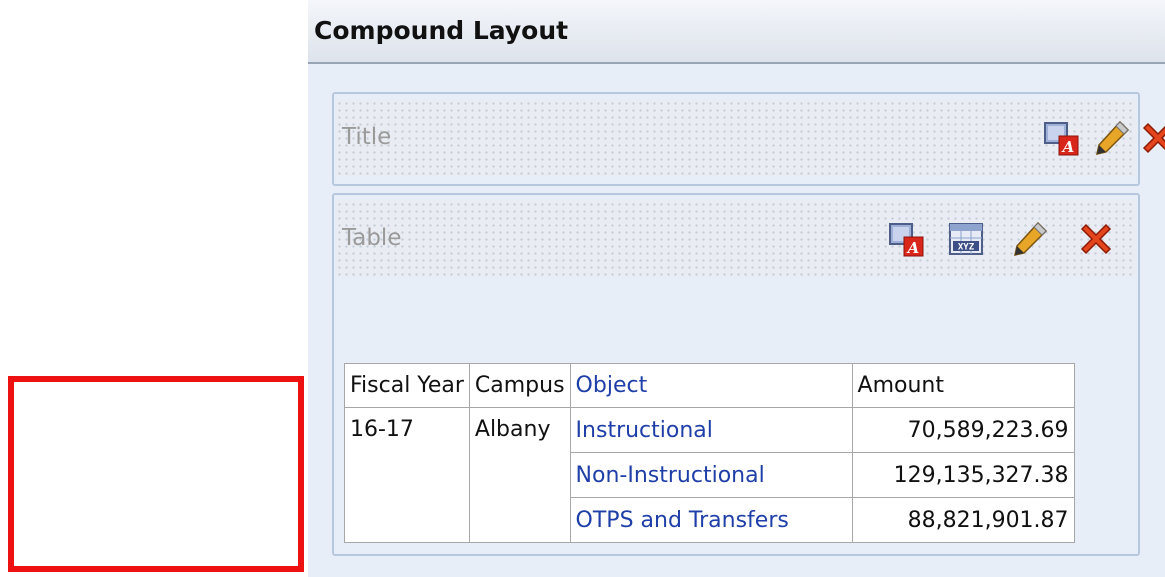 The image size is (1165, 577). I want to click on highlight-box, so click(156, 474).